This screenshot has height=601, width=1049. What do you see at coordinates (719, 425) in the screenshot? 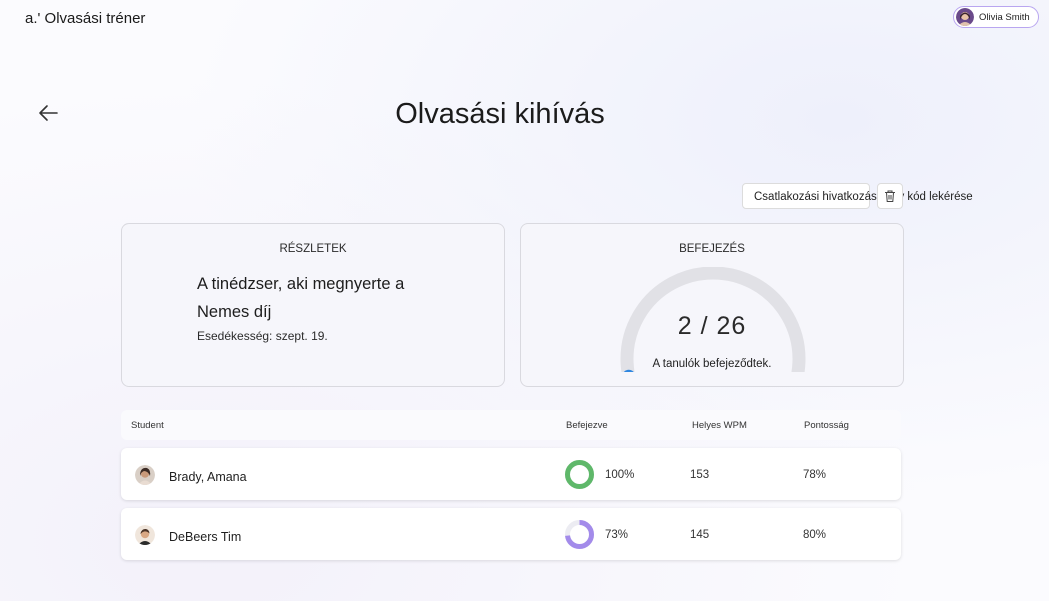
I see `column-wpm: Helyes WPM` at bounding box center [719, 425].